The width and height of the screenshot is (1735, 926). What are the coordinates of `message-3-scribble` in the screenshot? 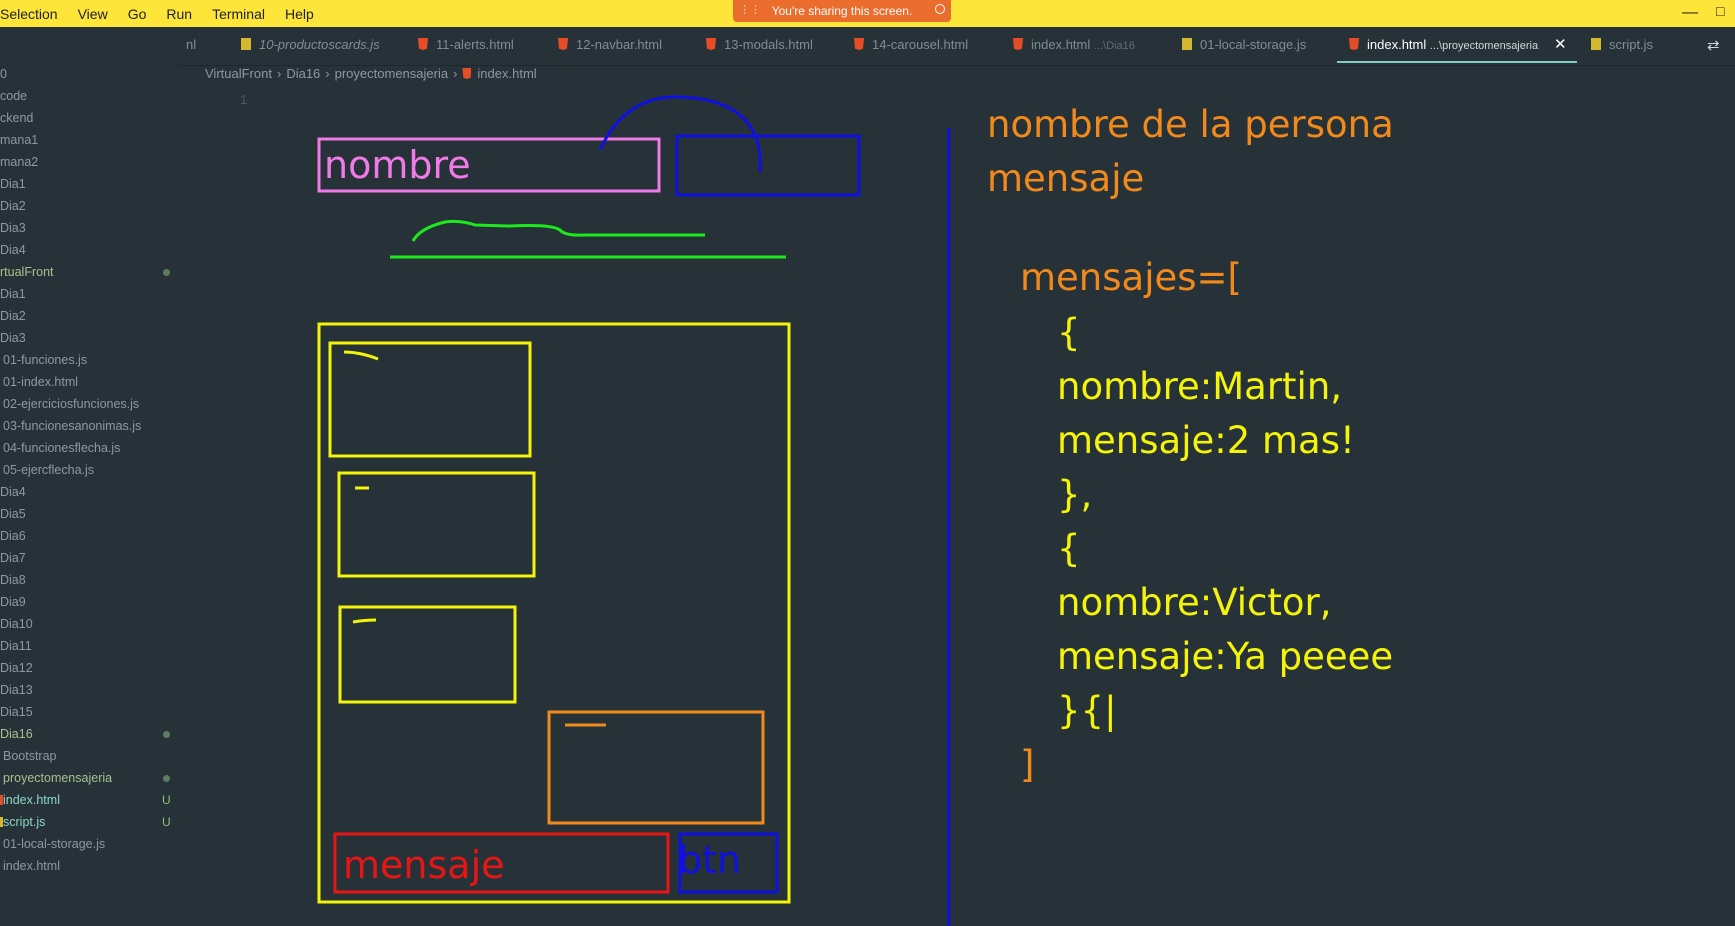 It's located at (364, 621).